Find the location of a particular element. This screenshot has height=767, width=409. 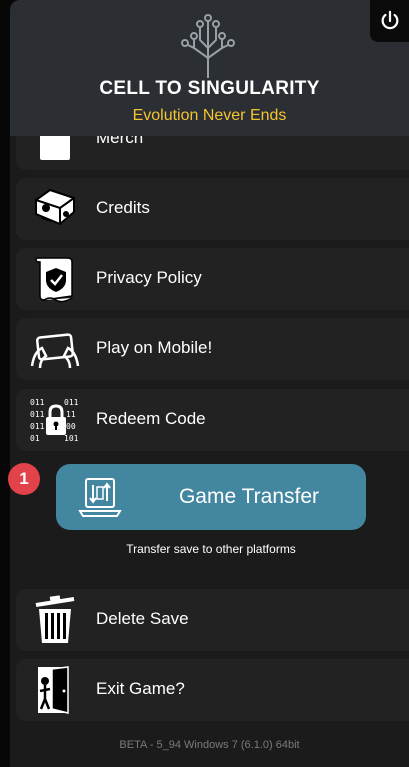

version-text: BETA - 5_94 Windows 7 (6.1.0) 64bit is located at coordinates (209, 745).